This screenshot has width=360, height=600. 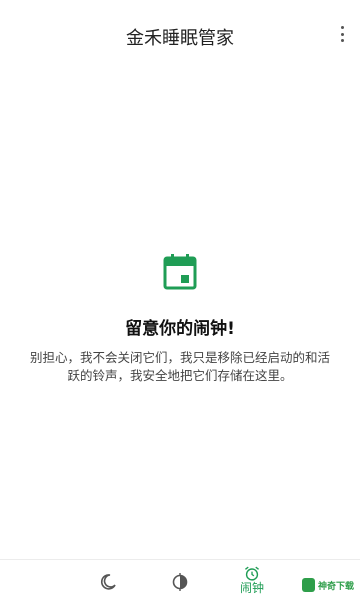 I want to click on tips-icon, so click(x=180, y=582).